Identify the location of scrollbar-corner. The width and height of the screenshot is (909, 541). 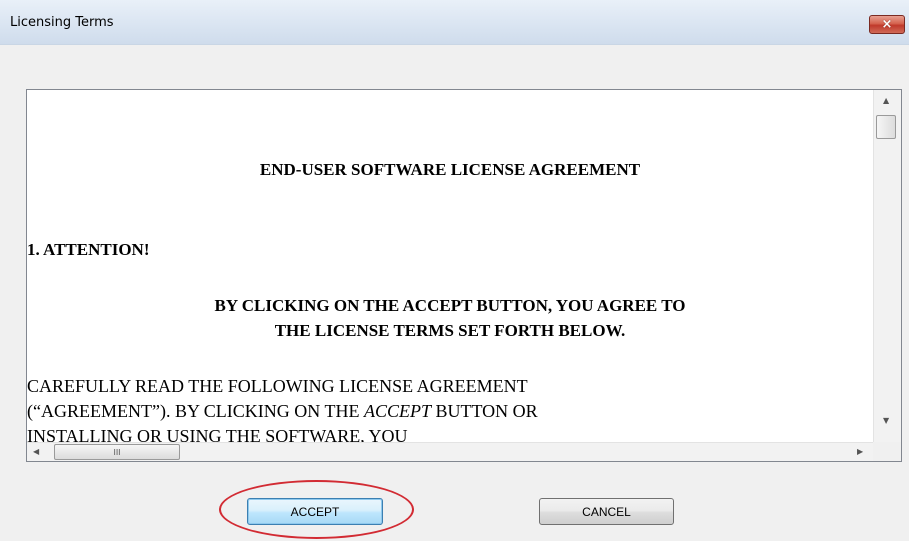
(887, 451).